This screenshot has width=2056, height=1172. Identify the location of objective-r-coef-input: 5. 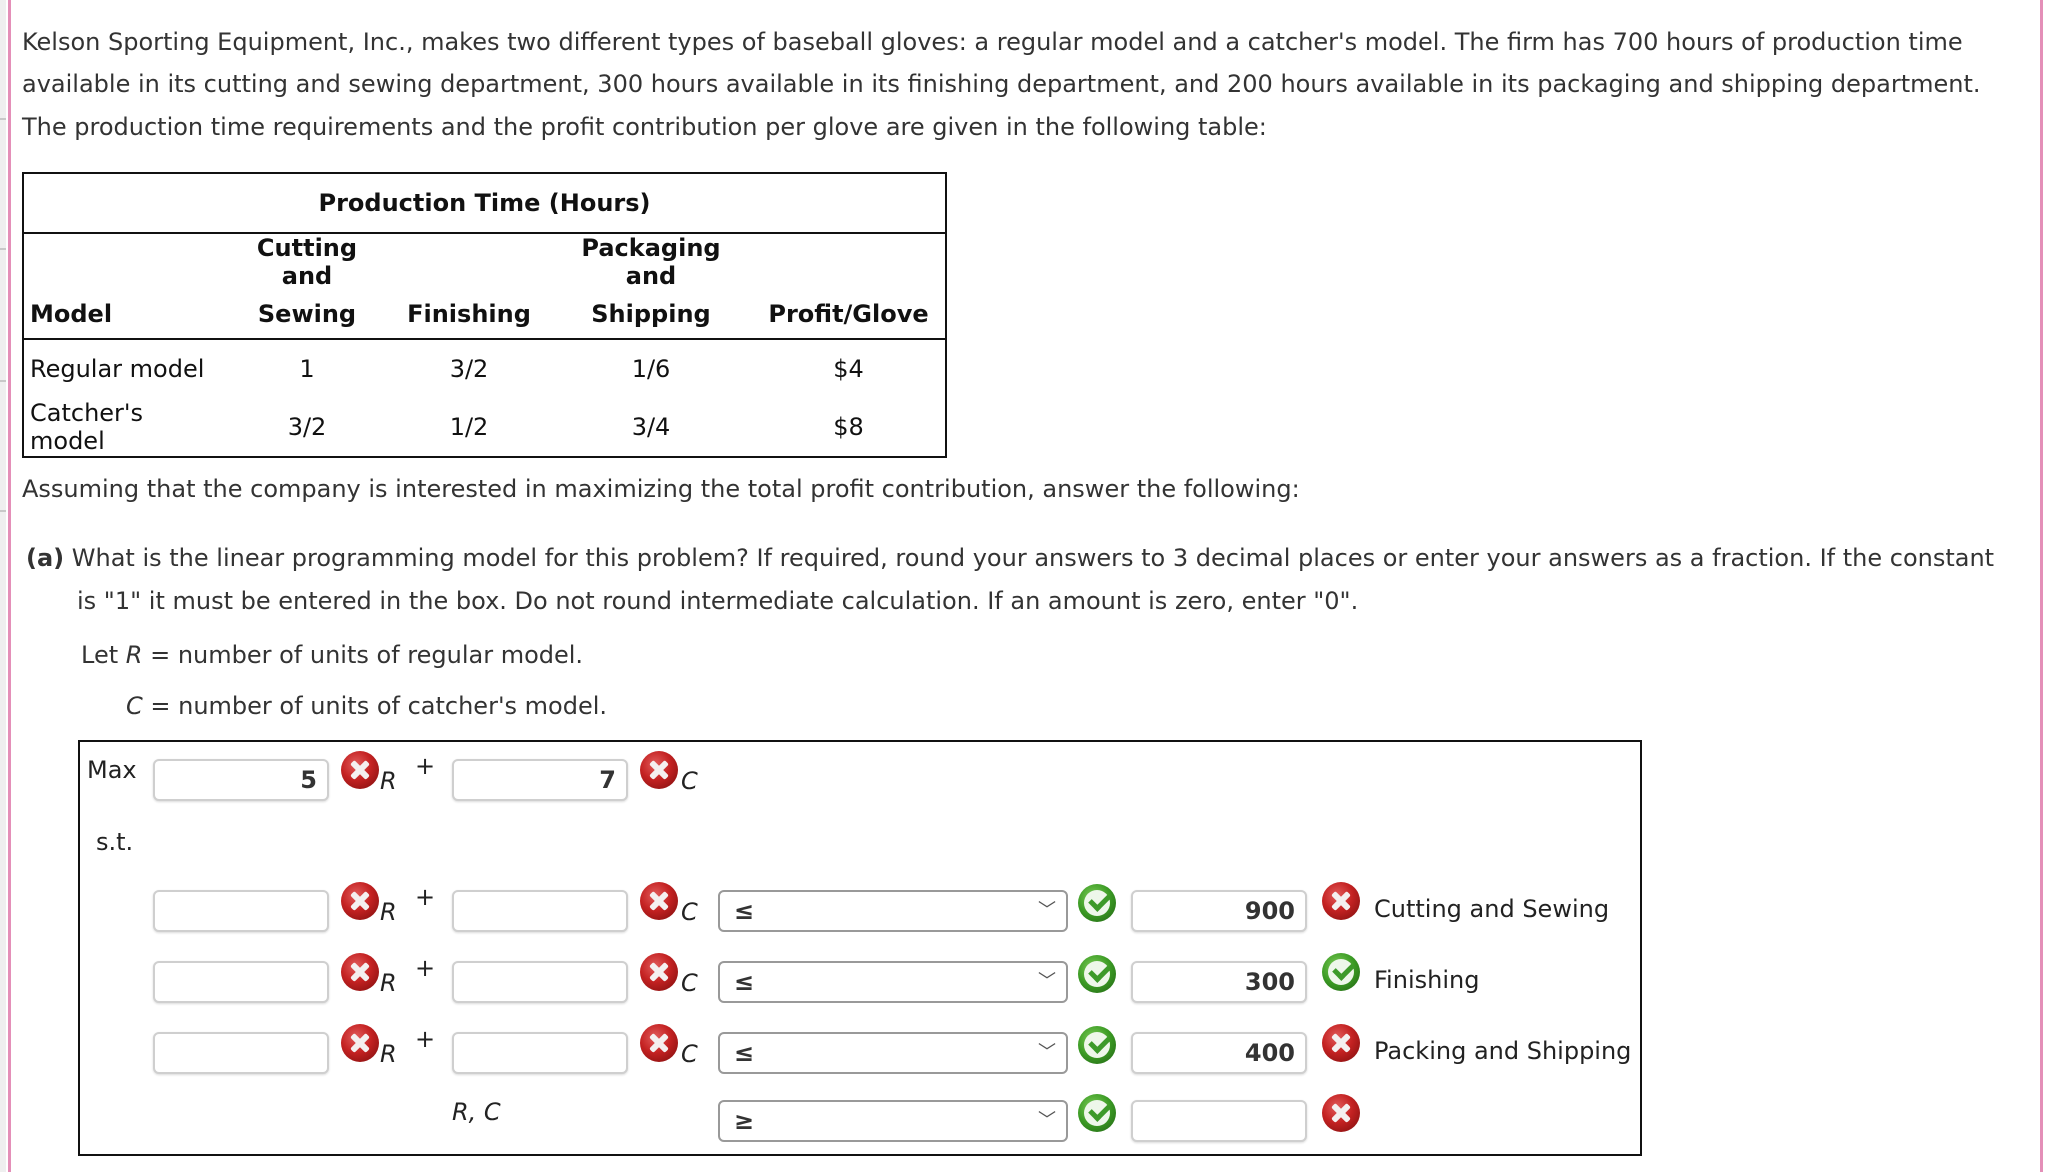
(241, 780).